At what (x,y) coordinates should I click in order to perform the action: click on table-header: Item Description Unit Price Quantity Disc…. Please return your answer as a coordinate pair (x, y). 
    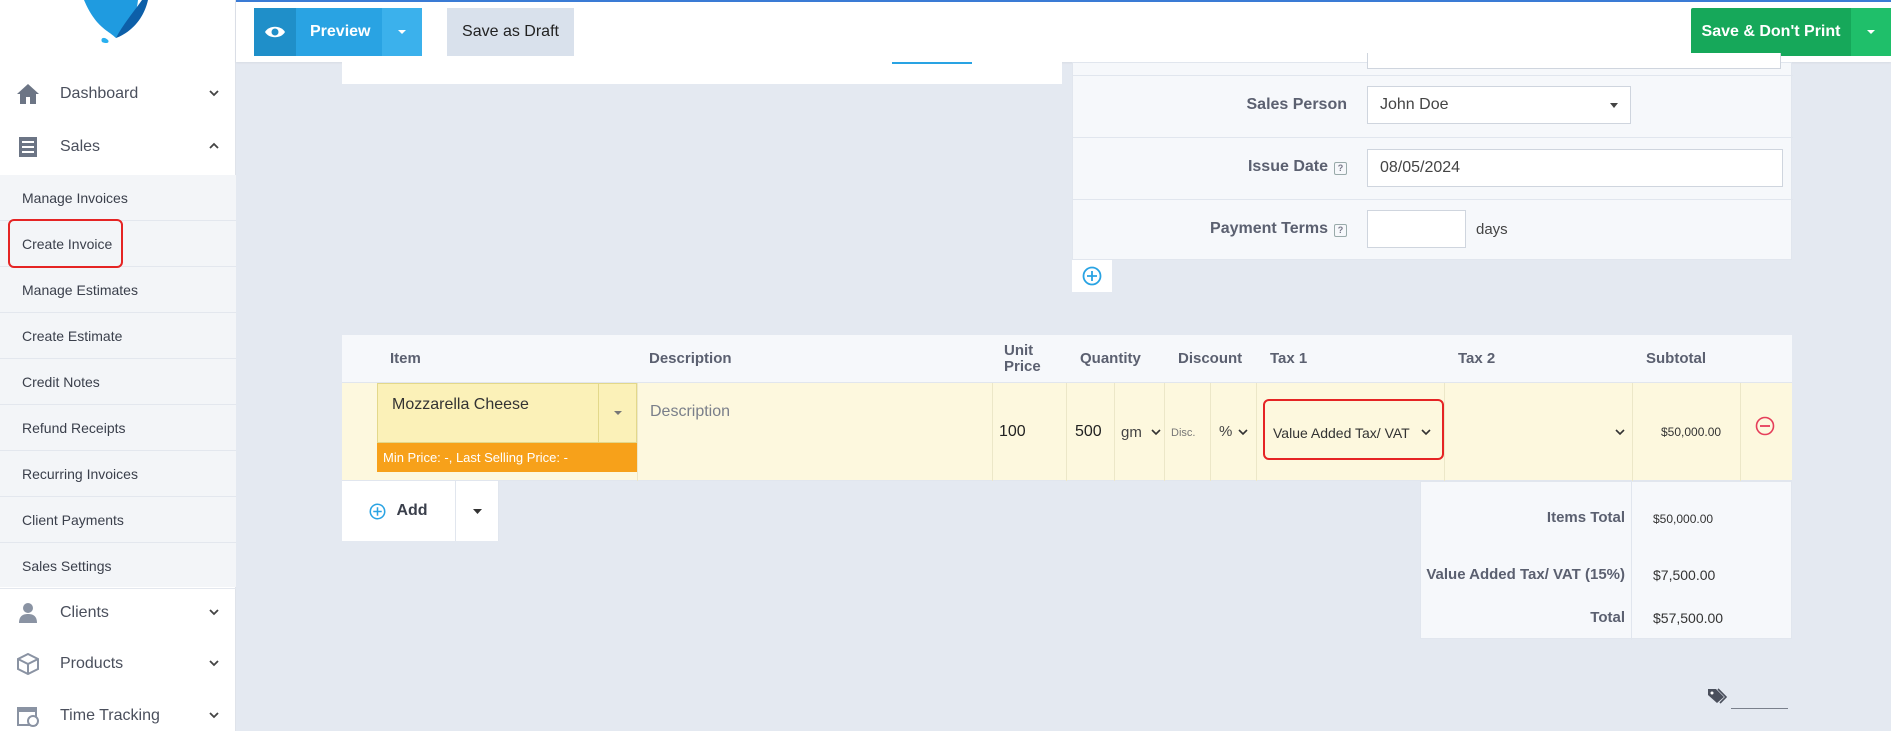
    Looking at the image, I should click on (1067, 359).